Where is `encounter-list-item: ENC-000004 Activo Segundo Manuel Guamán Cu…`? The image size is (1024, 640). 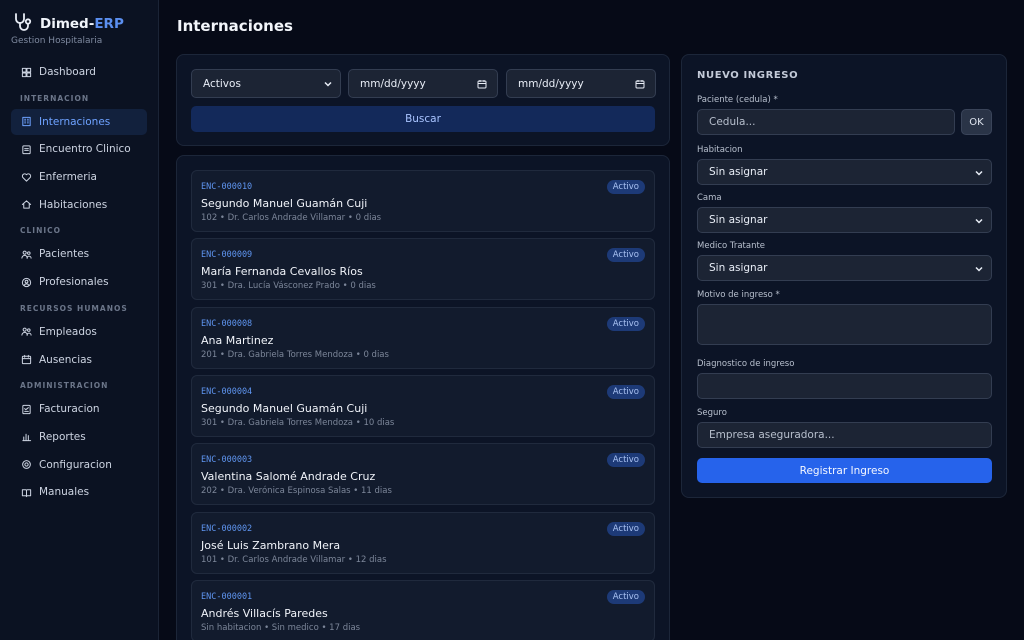 encounter-list-item: ENC-000004 Activo Segundo Manuel Guamán Cu… is located at coordinates (423, 405).